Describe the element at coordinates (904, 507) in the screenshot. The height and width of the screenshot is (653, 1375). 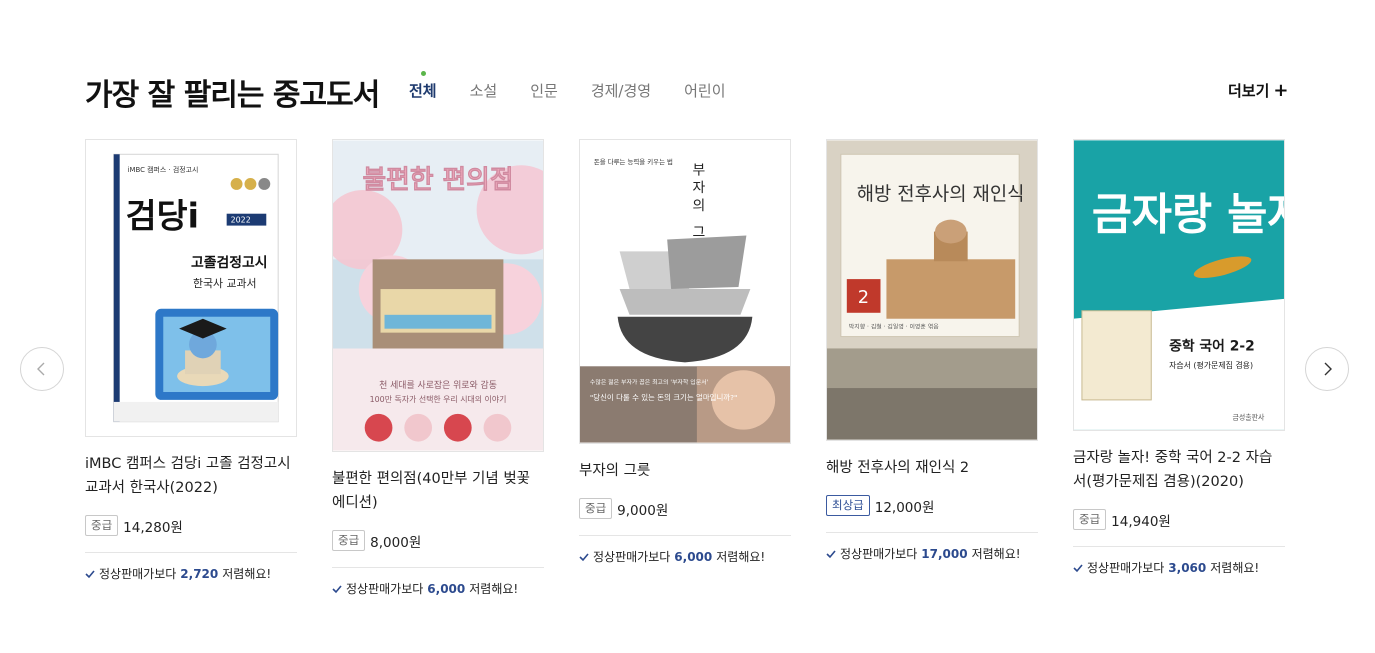
I see `book-price: 12,000원` at that location.